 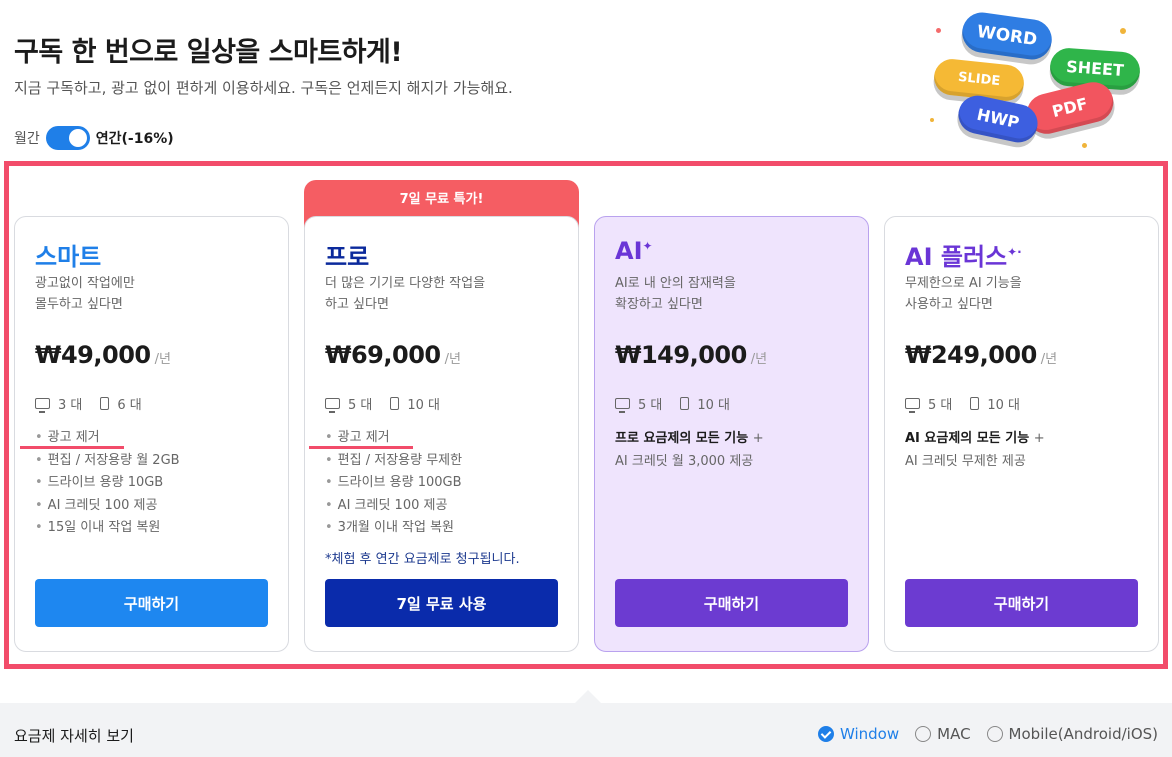 What do you see at coordinates (923, 734) in the screenshot?
I see `radio-mac` at bounding box center [923, 734].